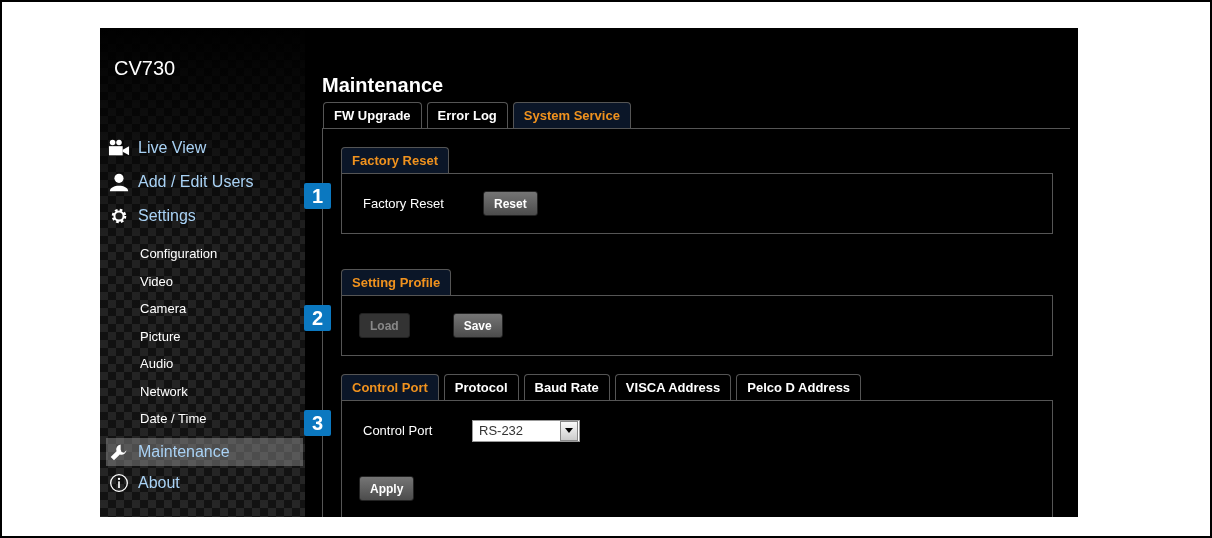  Describe the element at coordinates (202, 391) in the screenshot. I see `nav-subitem: Network` at that location.